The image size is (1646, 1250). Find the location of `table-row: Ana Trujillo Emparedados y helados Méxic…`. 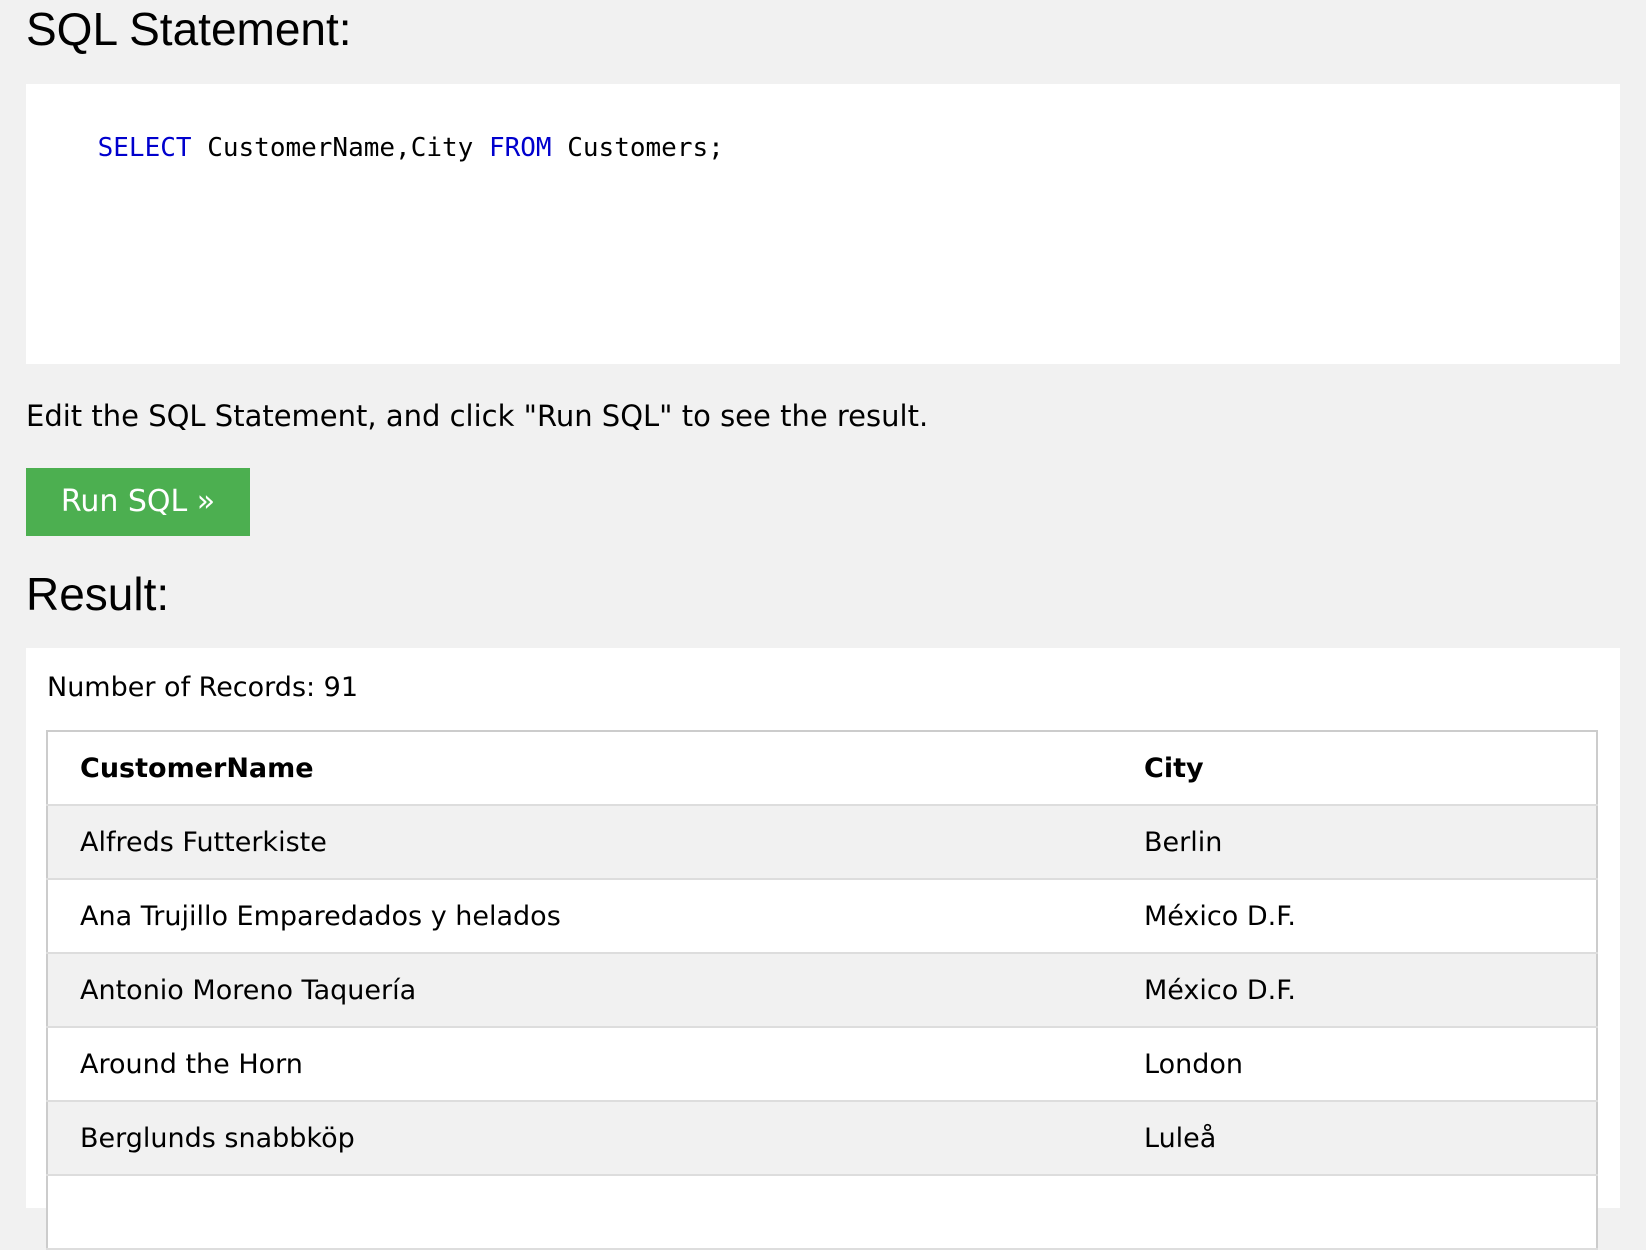

table-row: Ana Trujillo Emparedados y helados Méxic… is located at coordinates (822, 916).